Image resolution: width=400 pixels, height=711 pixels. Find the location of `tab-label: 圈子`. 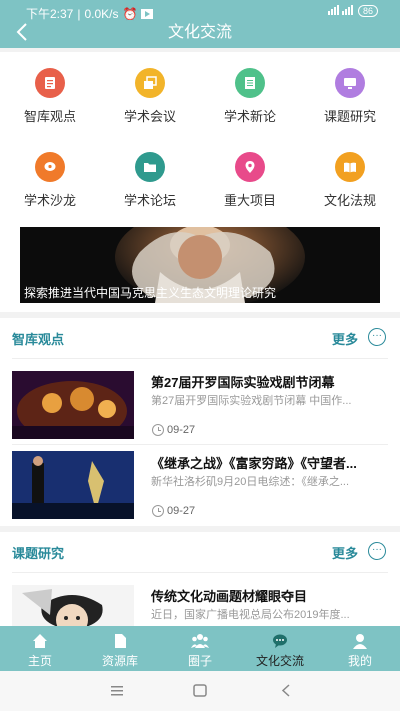

tab-label: 圈子 is located at coordinates (199, 661).